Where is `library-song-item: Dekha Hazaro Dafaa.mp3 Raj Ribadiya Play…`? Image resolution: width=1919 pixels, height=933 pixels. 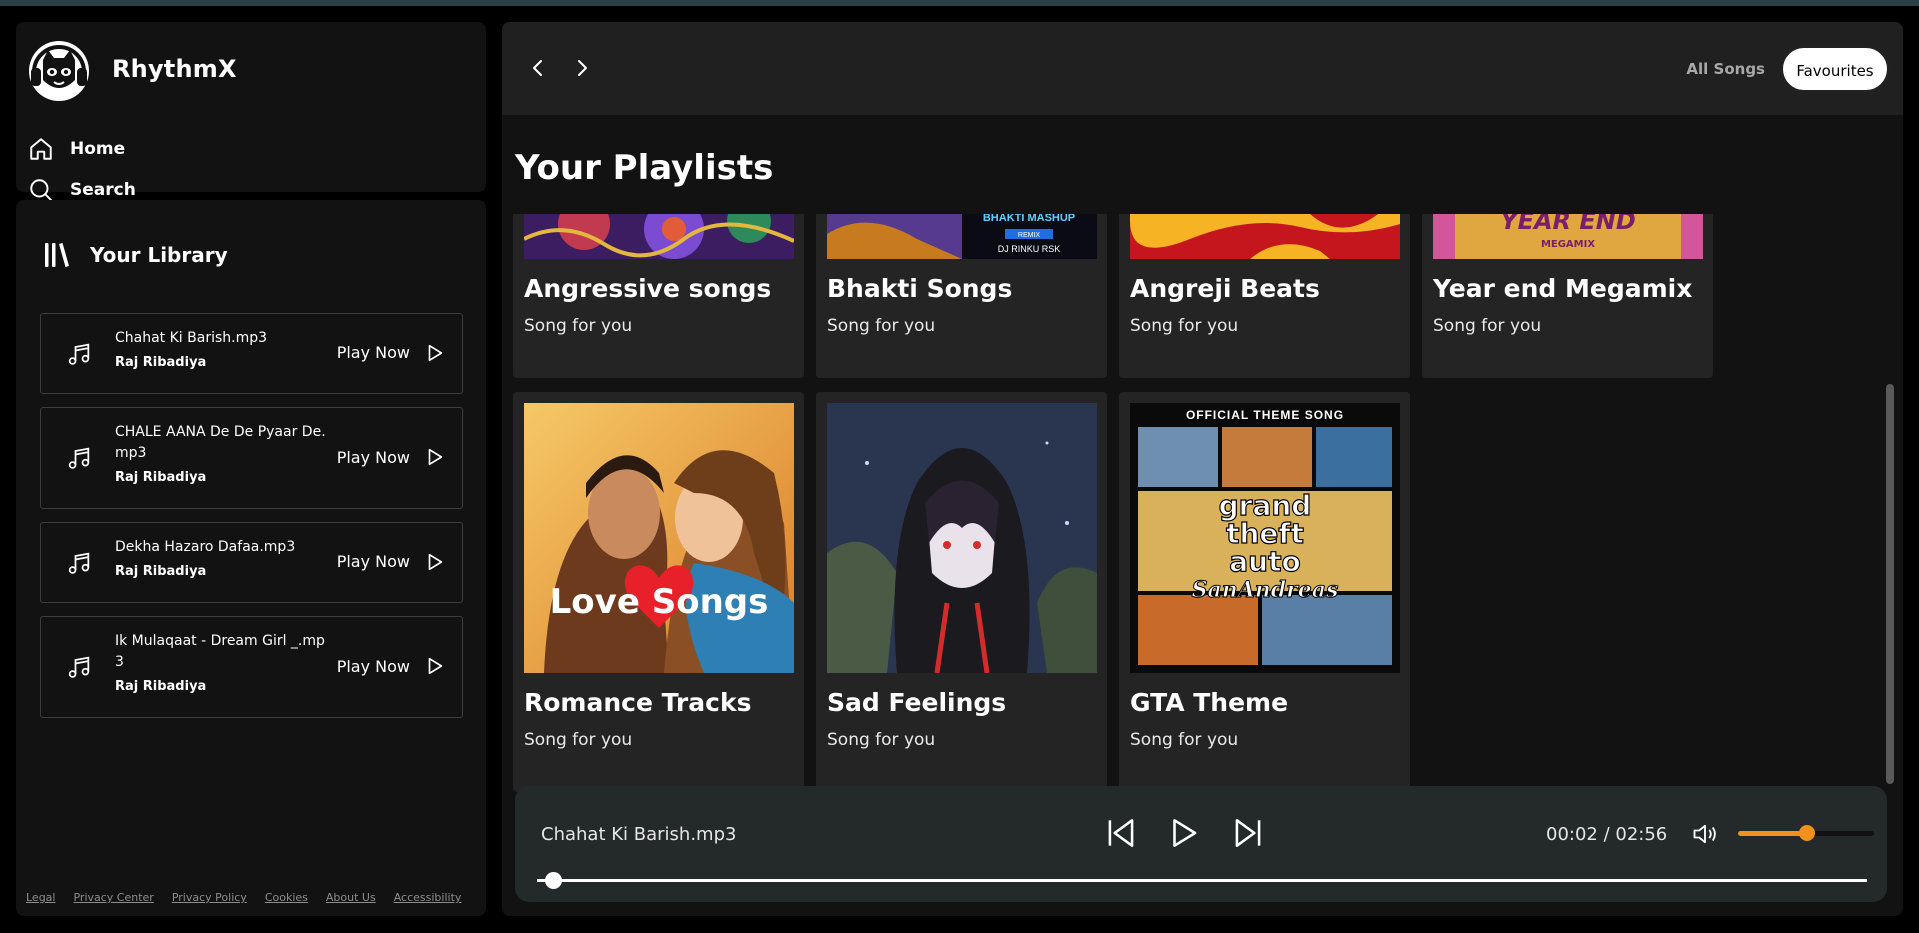 library-song-item: Dekha Hazaro Dafaa.mp3 Raj Ribadiya Play… is located at coordinates (251, 562).